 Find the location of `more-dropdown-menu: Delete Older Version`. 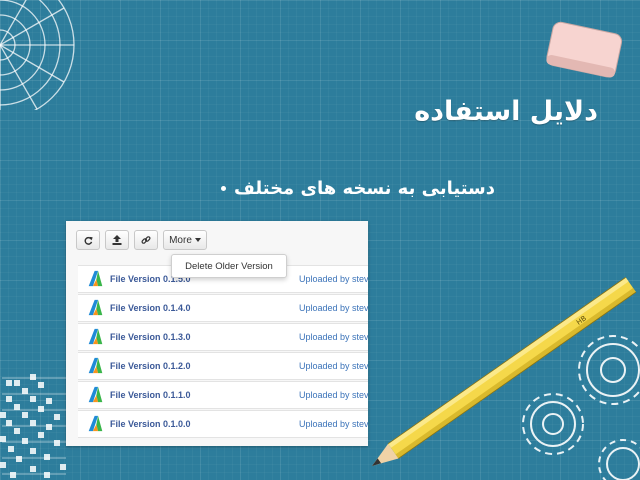

more-dropdown-menu: Delete Older Version is located at coordinates (229, 266).